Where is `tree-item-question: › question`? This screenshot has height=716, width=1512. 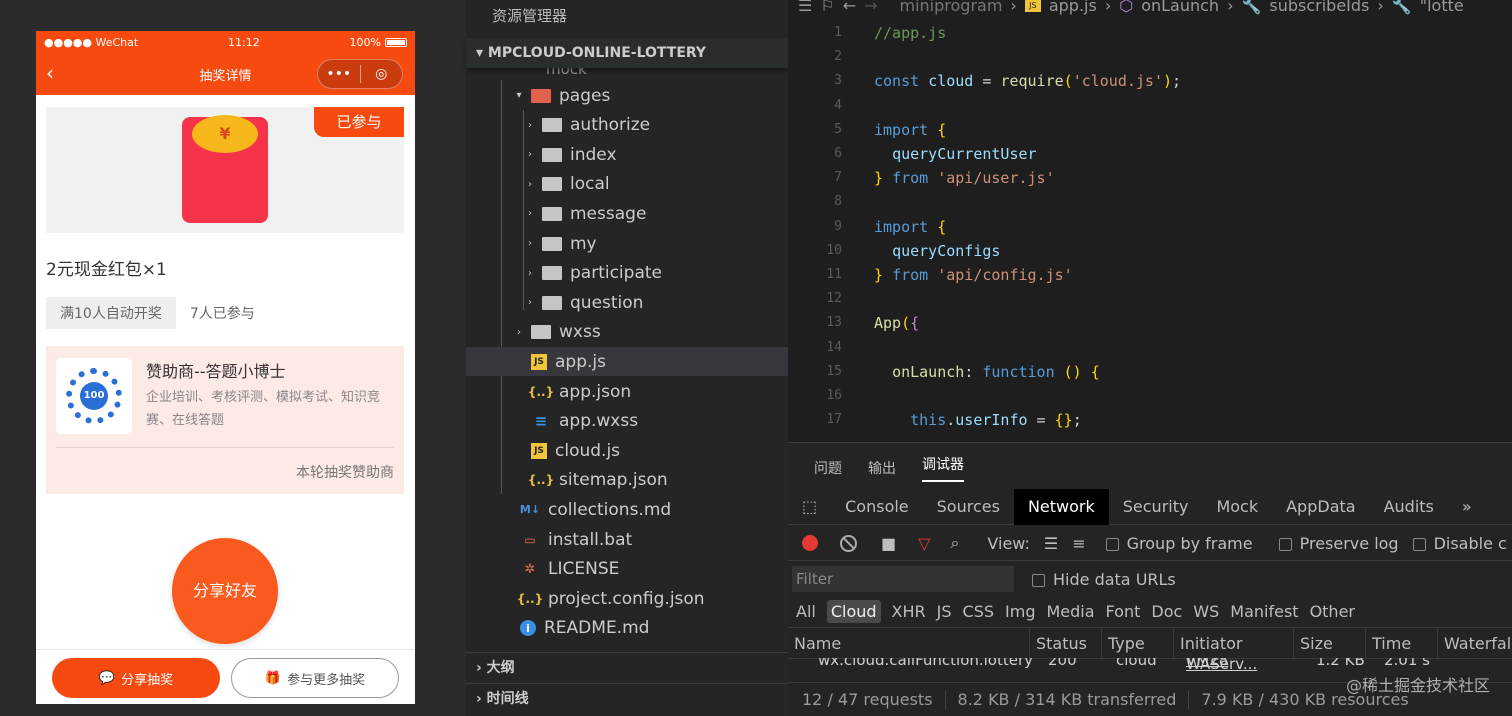 tree-item-question: › question is located at coordinates (627, 302).